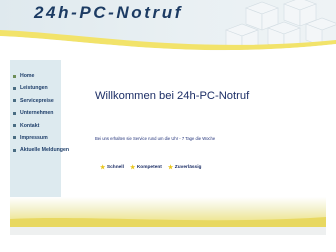 The image size is (336, 252). What do you see at coordinates (168, 231) in the screenshot?
I see `footer-strip` at bounding box center [168, 231].